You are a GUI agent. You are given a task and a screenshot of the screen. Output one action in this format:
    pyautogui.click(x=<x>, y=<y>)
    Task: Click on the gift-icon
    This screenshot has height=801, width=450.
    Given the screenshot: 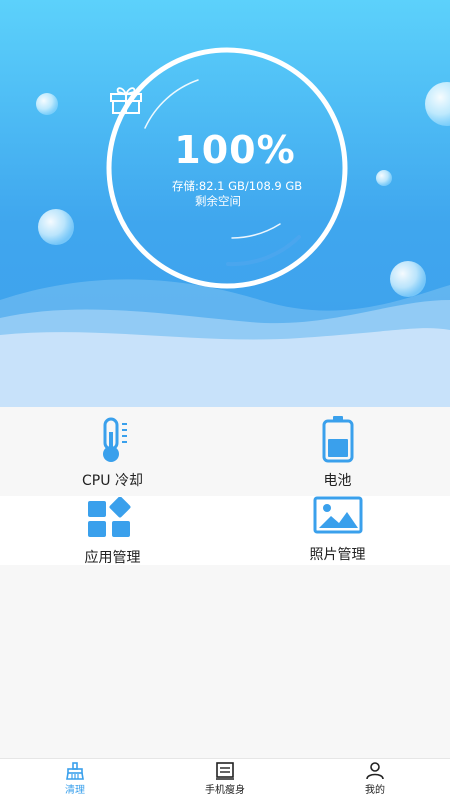 What is the action you would take?
    pyautogui.click(x=126, y=99)
    